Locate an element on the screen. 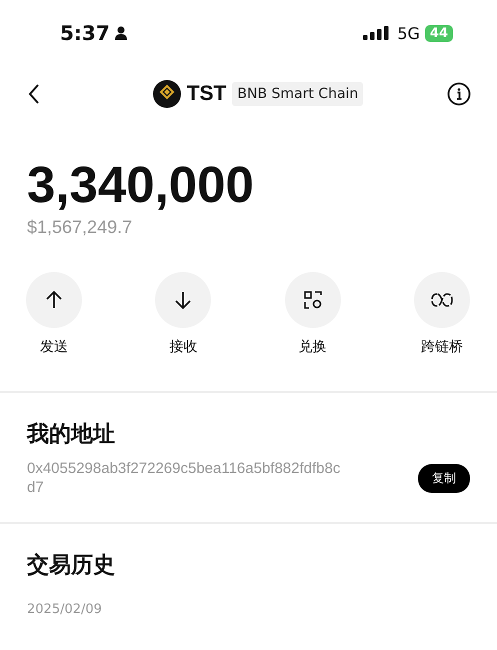  signal-icon is located at coordinates (376, 33).